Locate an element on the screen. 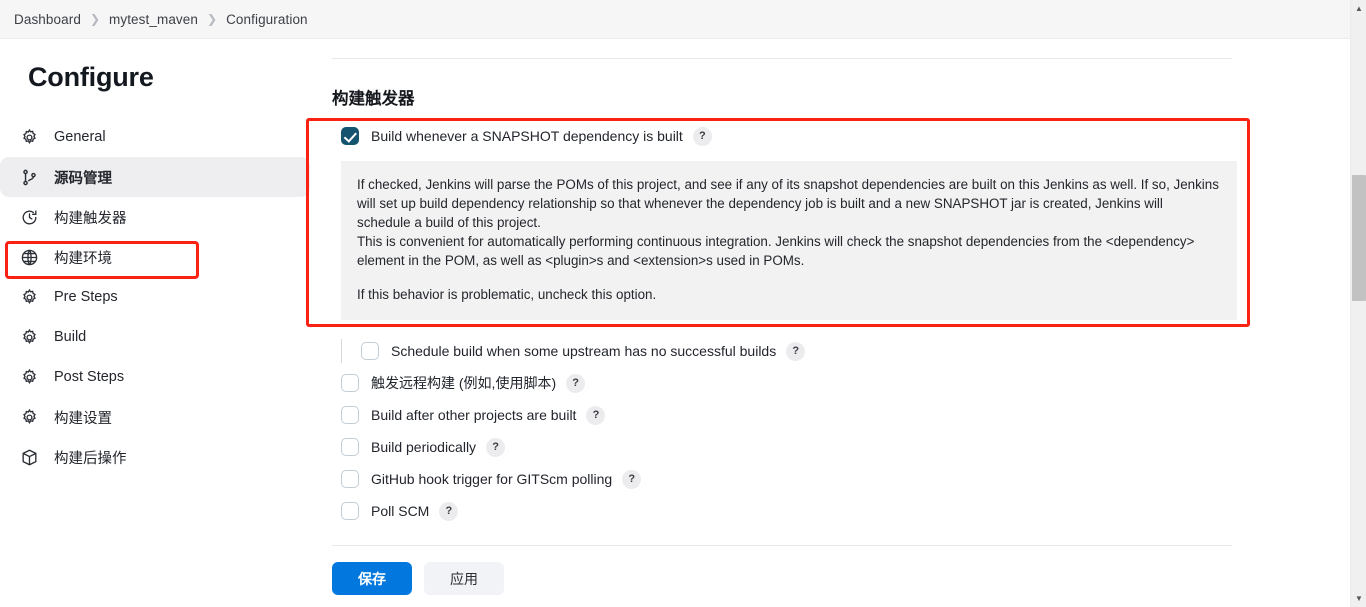  sidebar-item-label: 构建环境 is located at coordinates (83, 258).